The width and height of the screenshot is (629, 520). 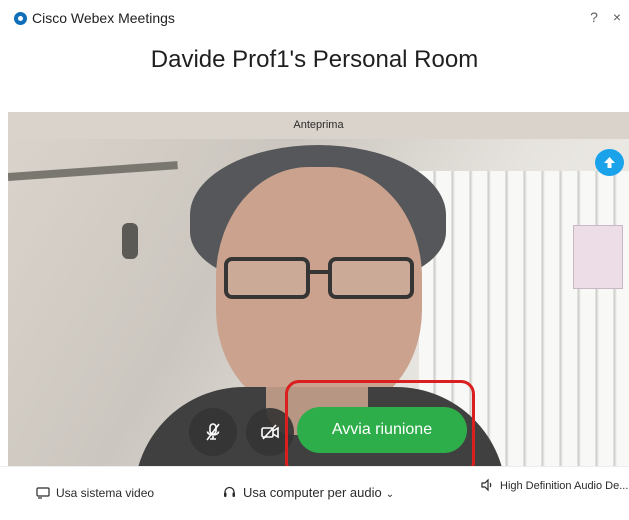 I want to click on preview-header: Anteprima, so click(x=318, y=125).